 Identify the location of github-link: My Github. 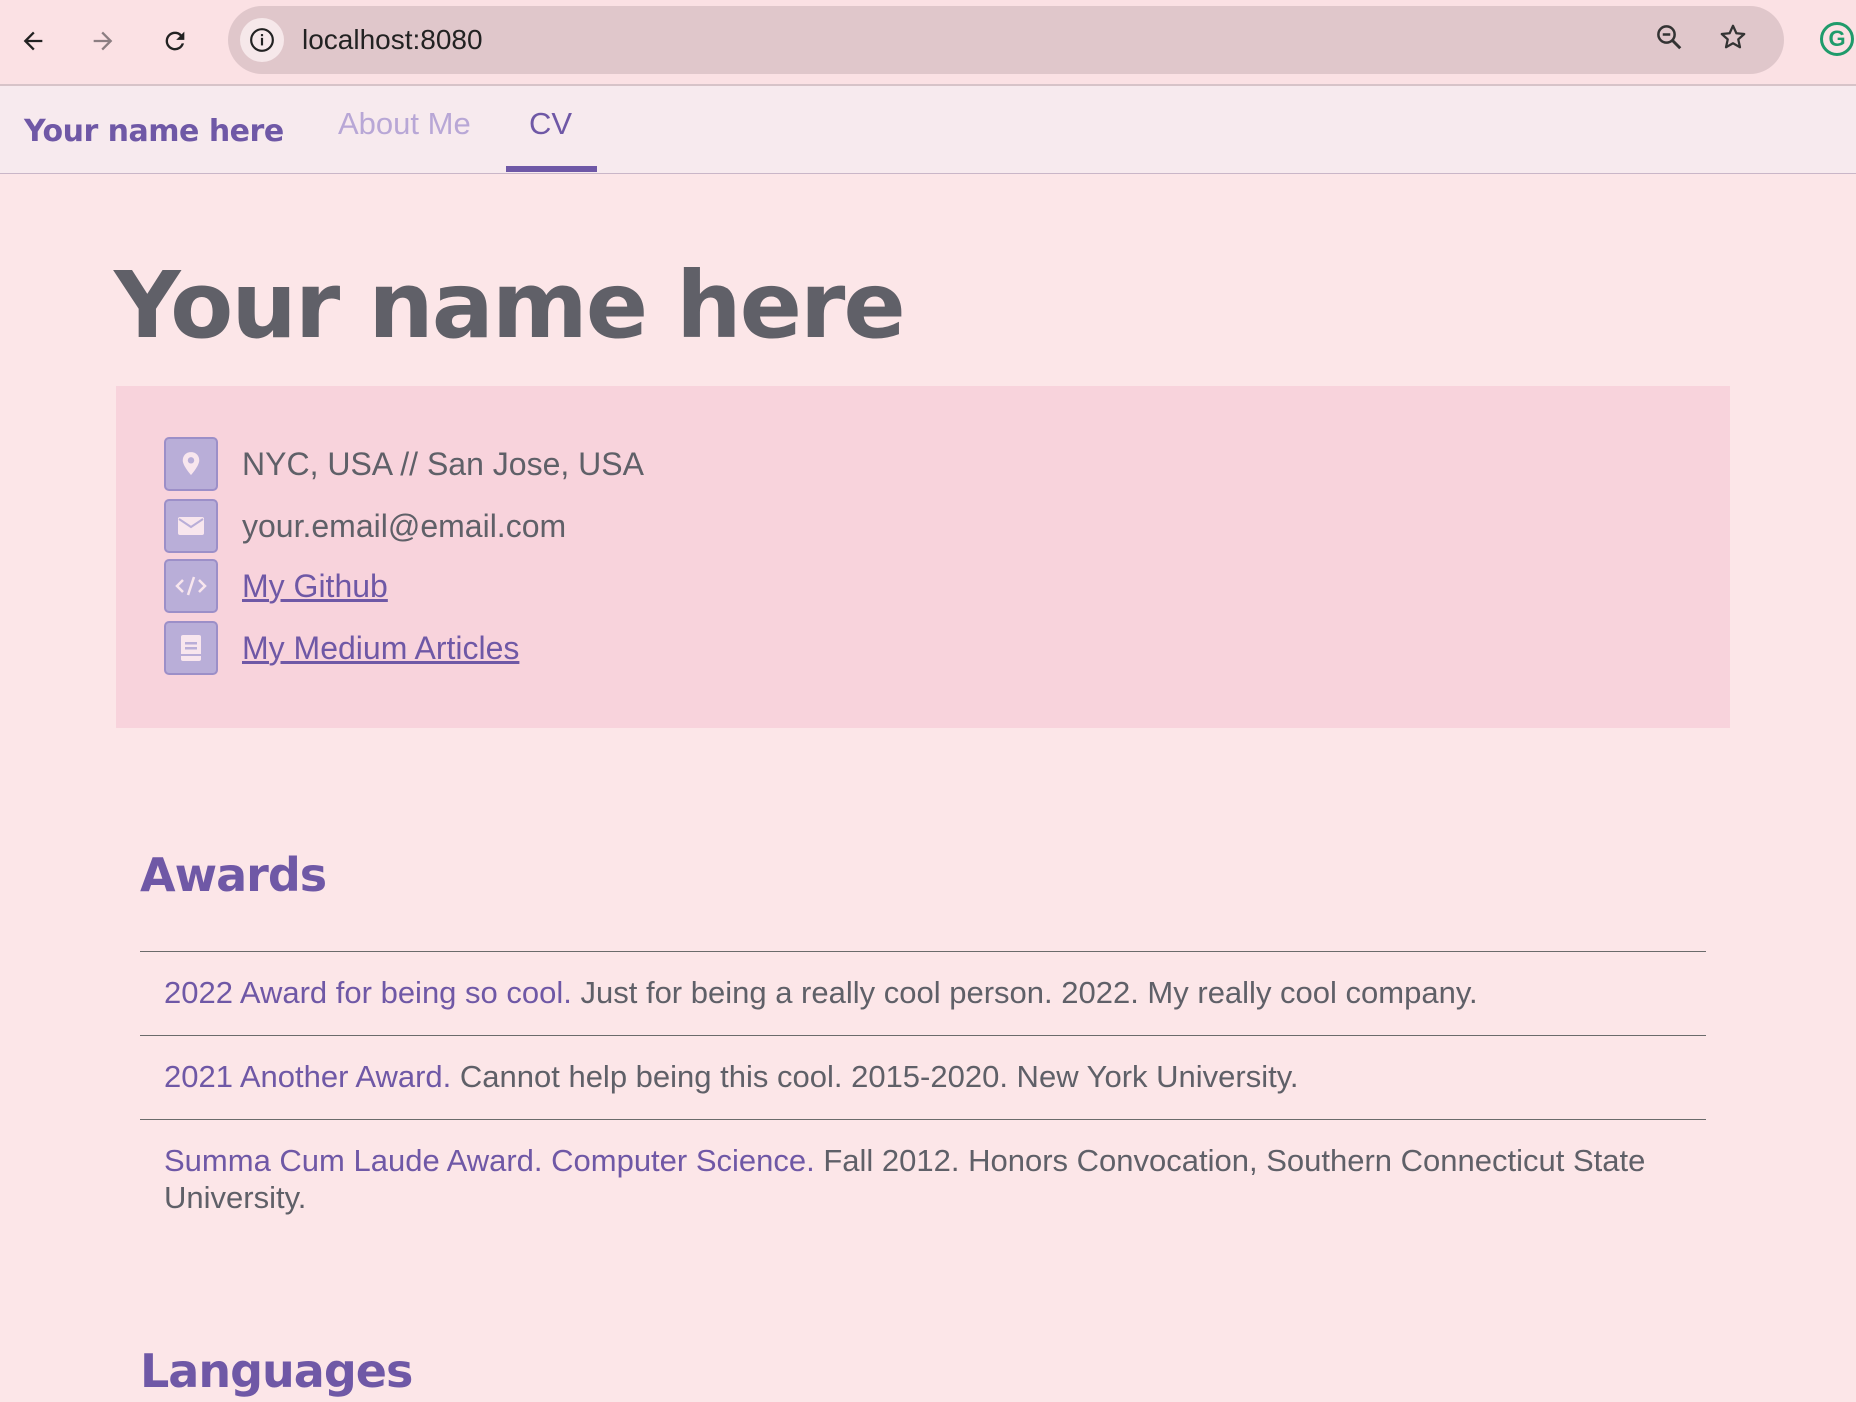
(315, 586).